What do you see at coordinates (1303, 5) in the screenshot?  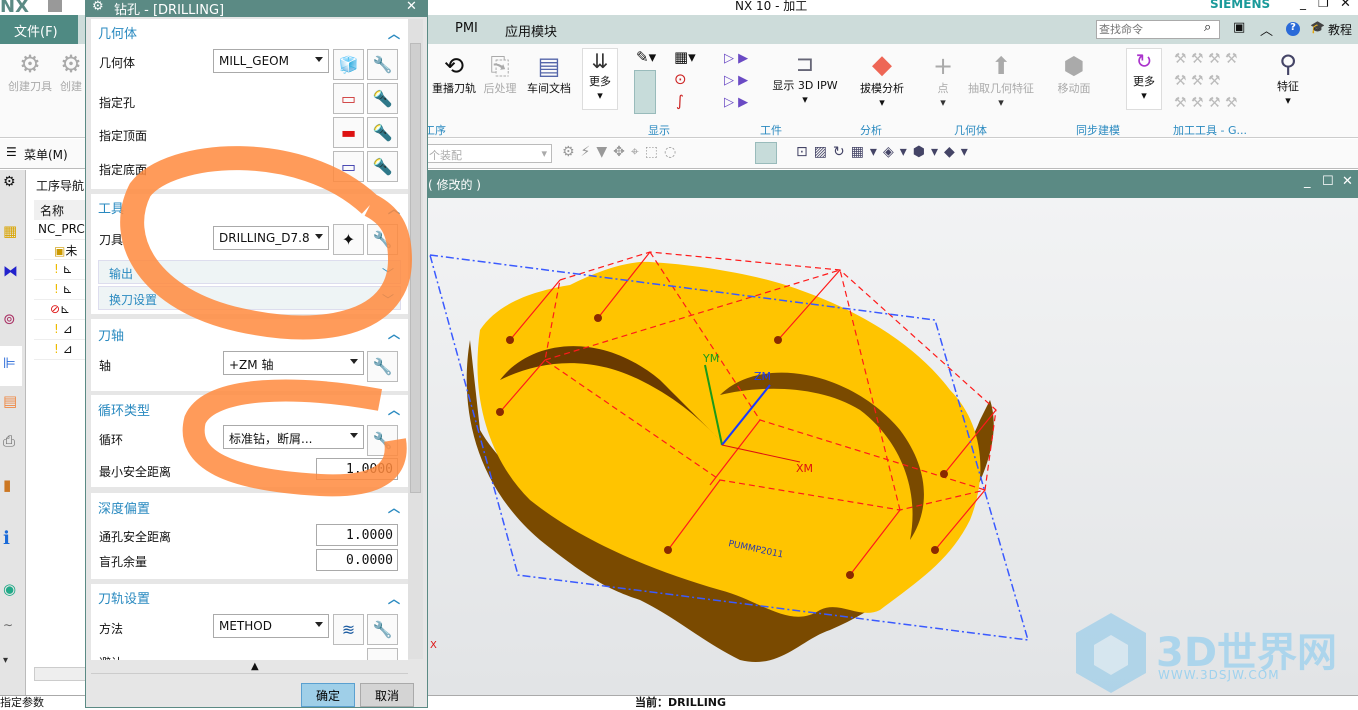 I see `minimize-icon: _` at bounding box center [1303, 5].